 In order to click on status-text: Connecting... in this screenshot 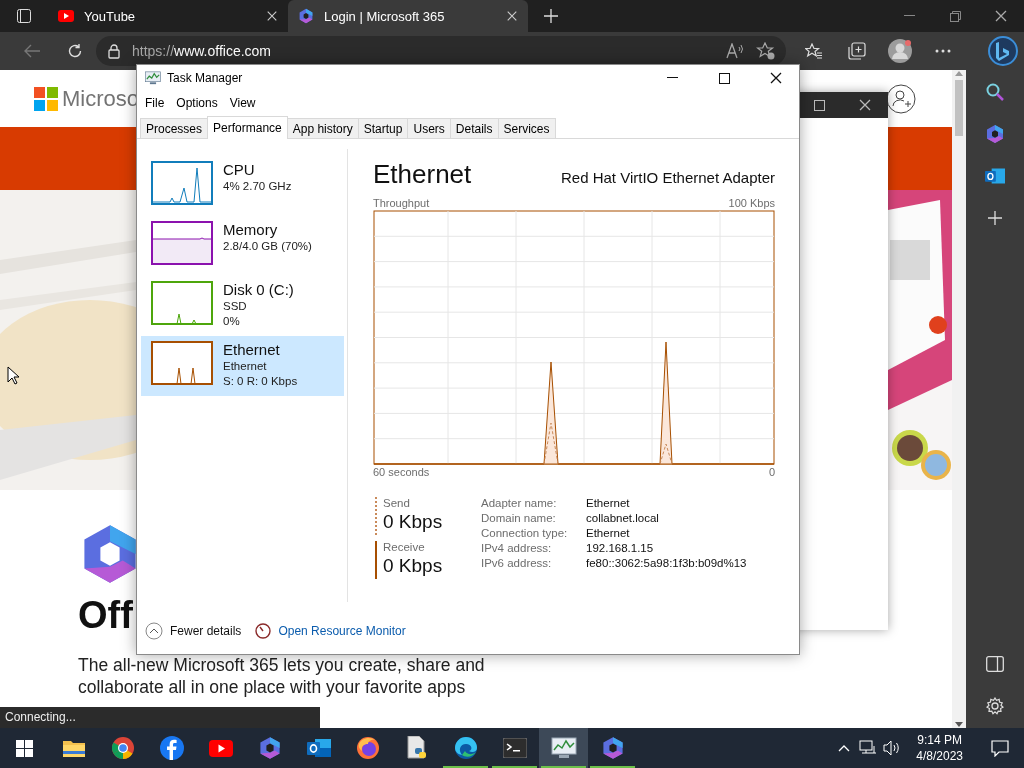, I will do `click(160, 717)`.